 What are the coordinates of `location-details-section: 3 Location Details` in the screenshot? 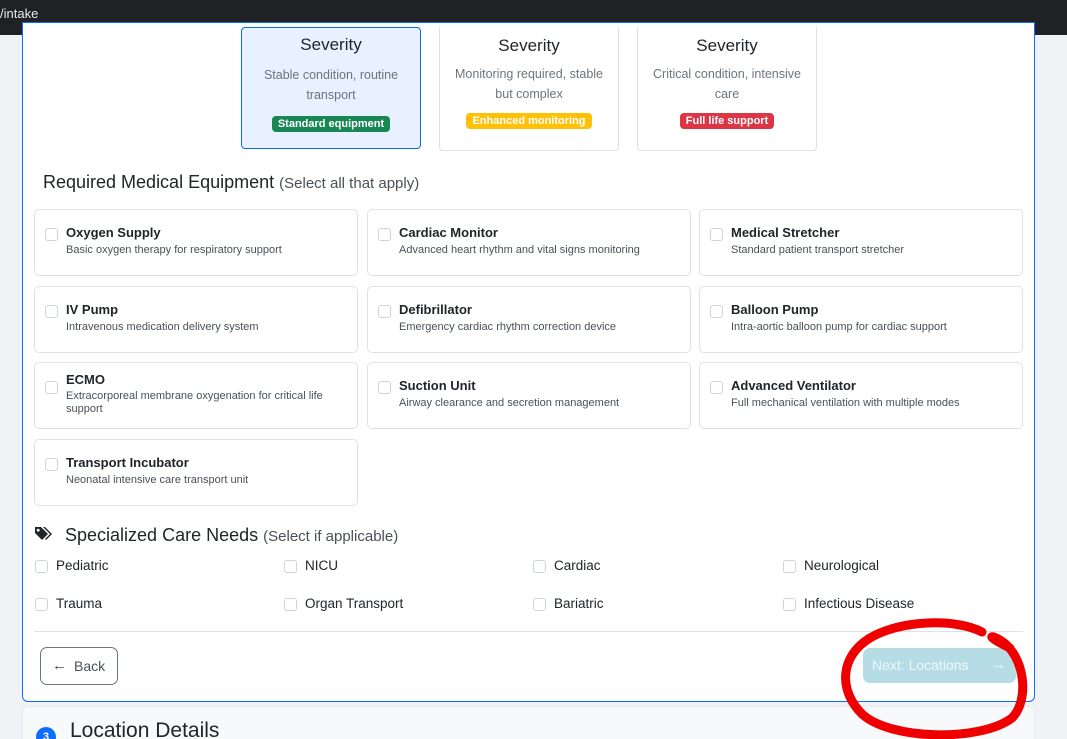 It's located at (528, 722).